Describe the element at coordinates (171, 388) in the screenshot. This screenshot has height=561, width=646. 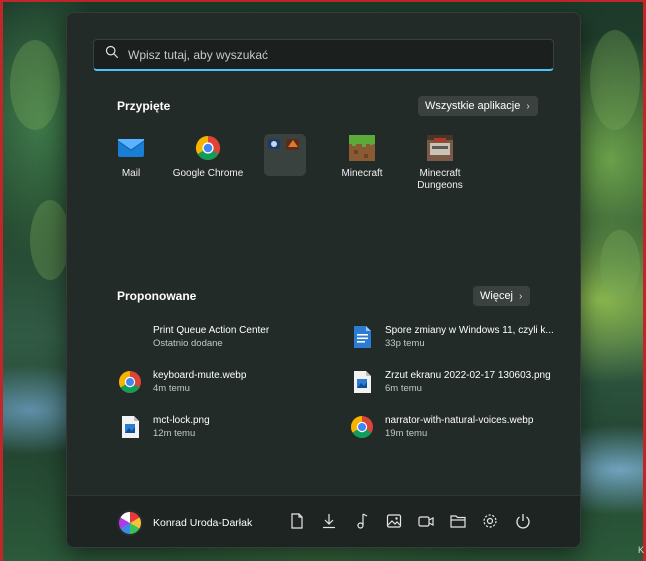
I see `recommended-item-time: 4m temu` at that location.